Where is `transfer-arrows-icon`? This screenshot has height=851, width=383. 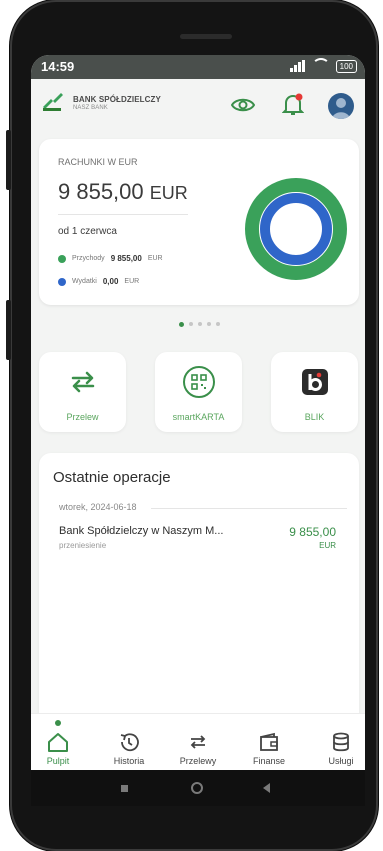 transfer-arrows-icon is located at coordinates (83, 382).